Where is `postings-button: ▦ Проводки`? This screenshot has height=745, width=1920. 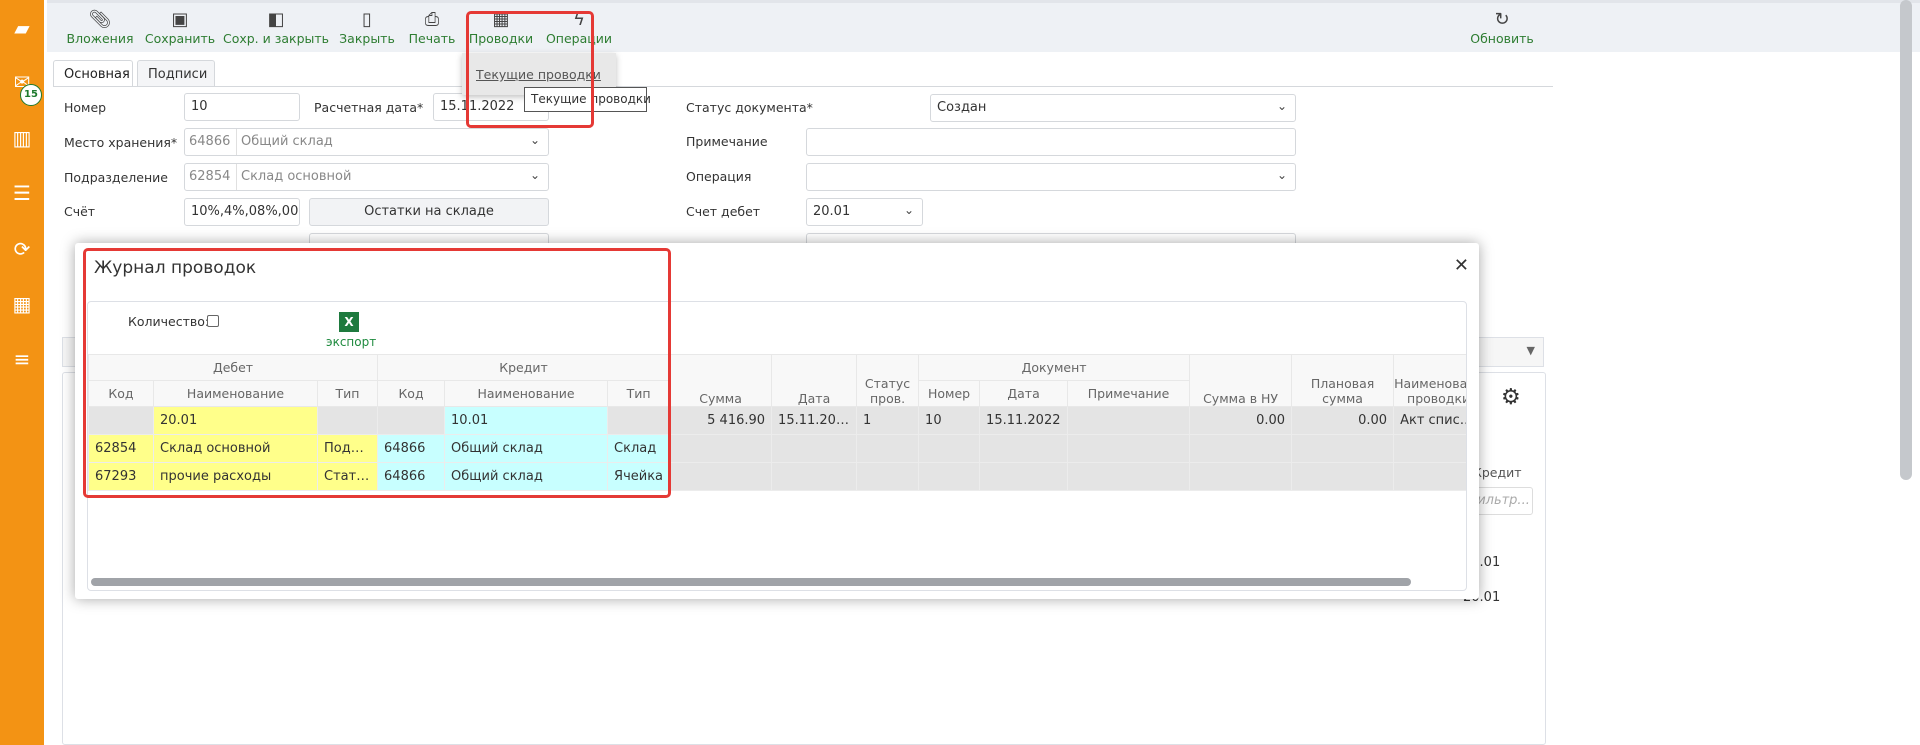 postings-button: ▦ Проводки is located at coordinates (501, 27).